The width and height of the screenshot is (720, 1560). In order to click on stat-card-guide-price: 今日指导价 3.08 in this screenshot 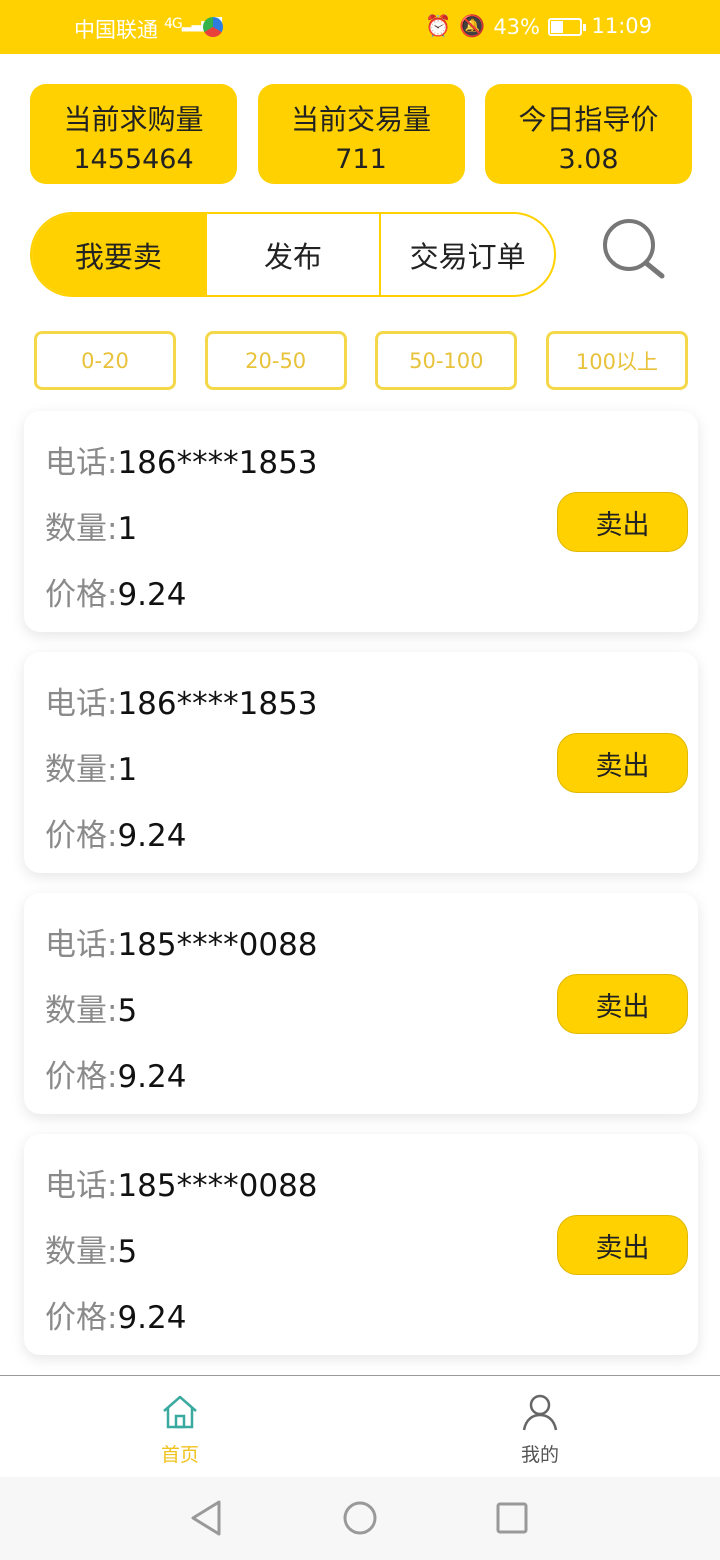, I will do `click(588, 134)`.